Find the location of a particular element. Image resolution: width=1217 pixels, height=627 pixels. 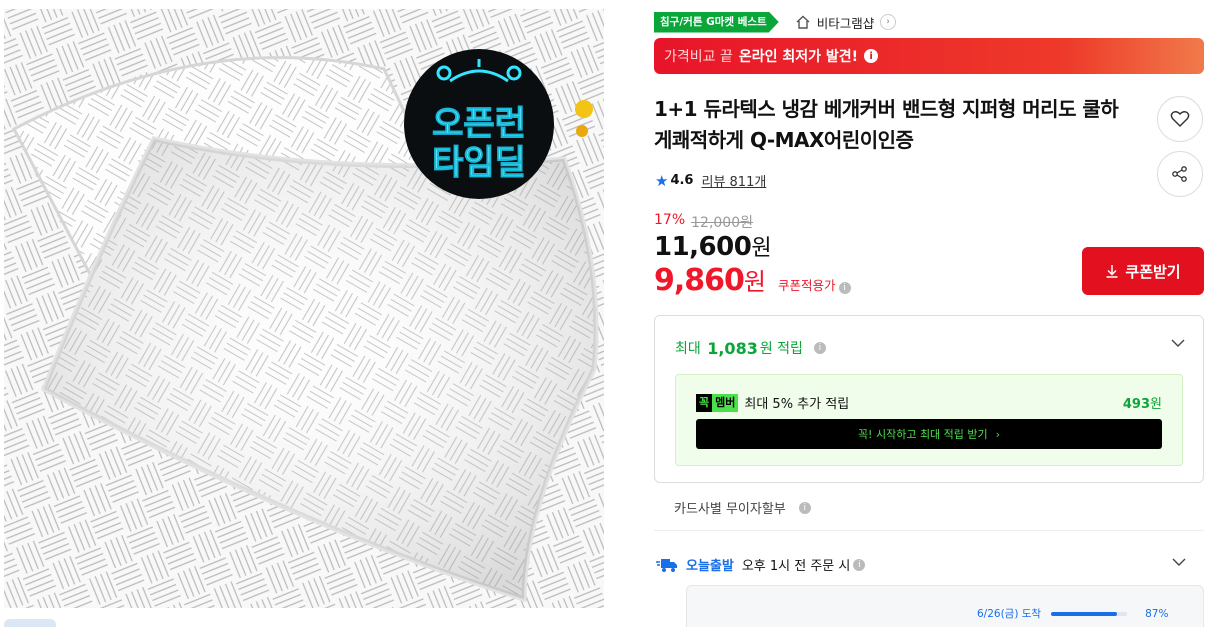

share-icon is located at coordinates (1179, 174).